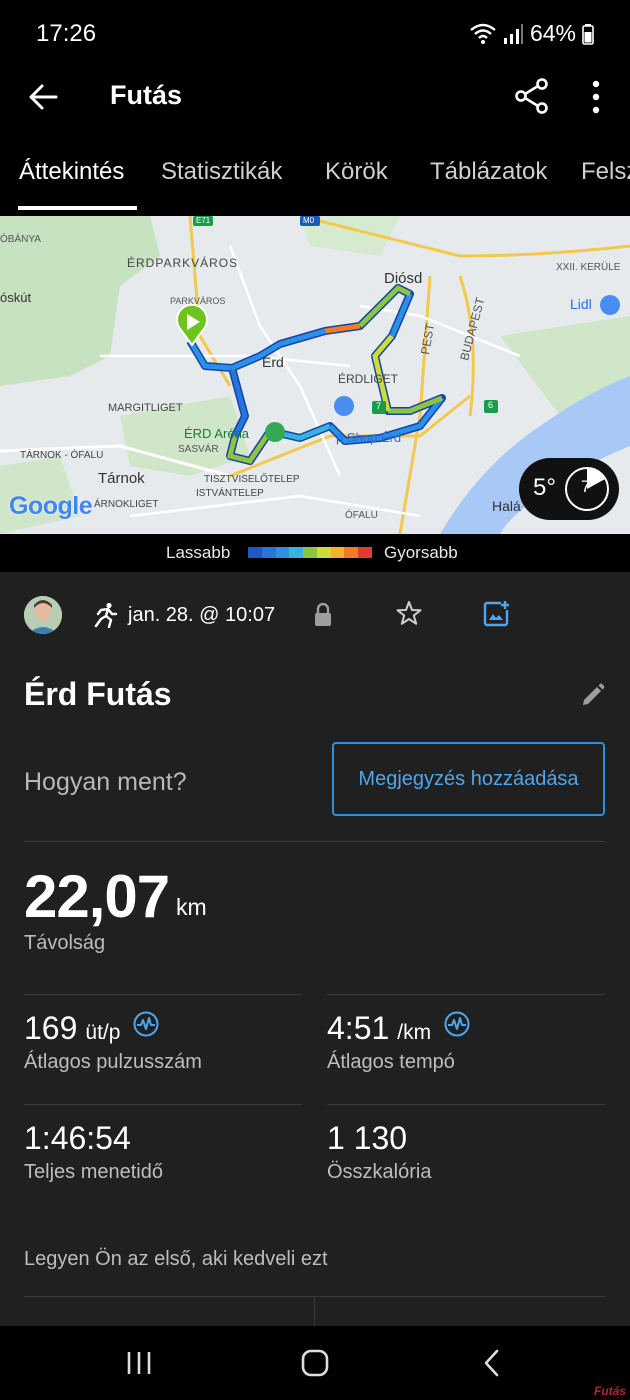 The height and width of the screenshot is (1400, 630). Describe the element at coordinates (51, 1028) in the screenshot. I see `heart-rate-value: 169` at that location.